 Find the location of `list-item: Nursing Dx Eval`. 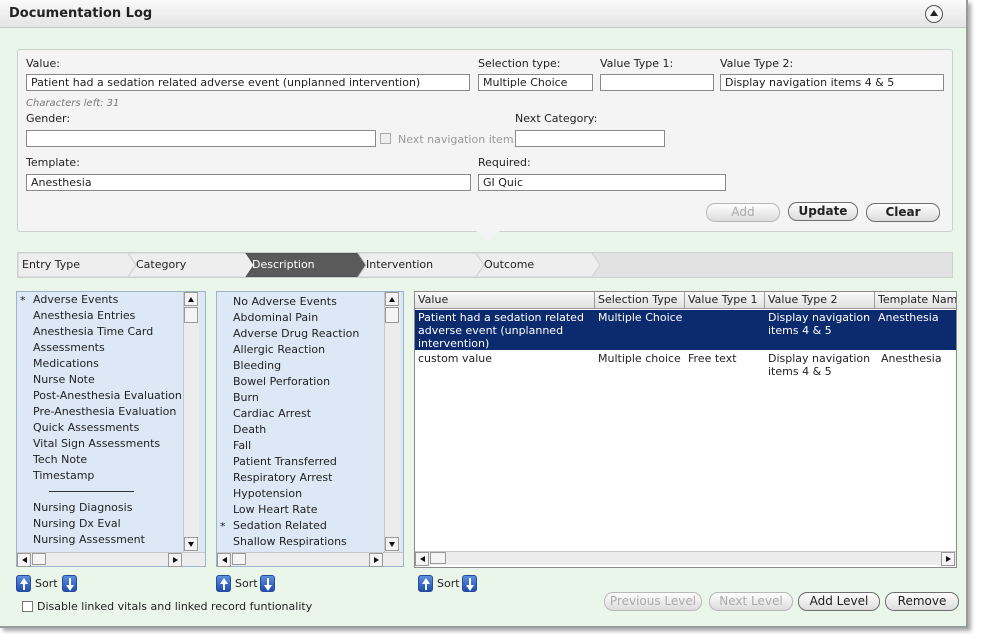

list-item: Nursing Dx Eval is located at coordinates (99, 524).